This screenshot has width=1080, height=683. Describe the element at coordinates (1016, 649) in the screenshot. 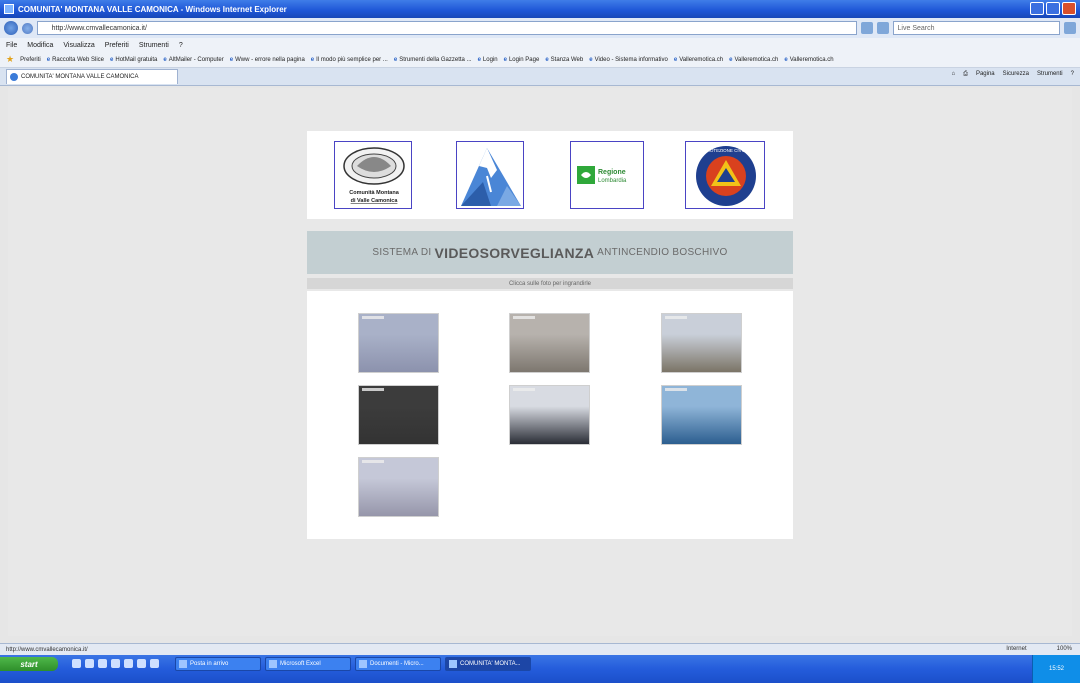

I see `internet-zone: Internet` at that location.